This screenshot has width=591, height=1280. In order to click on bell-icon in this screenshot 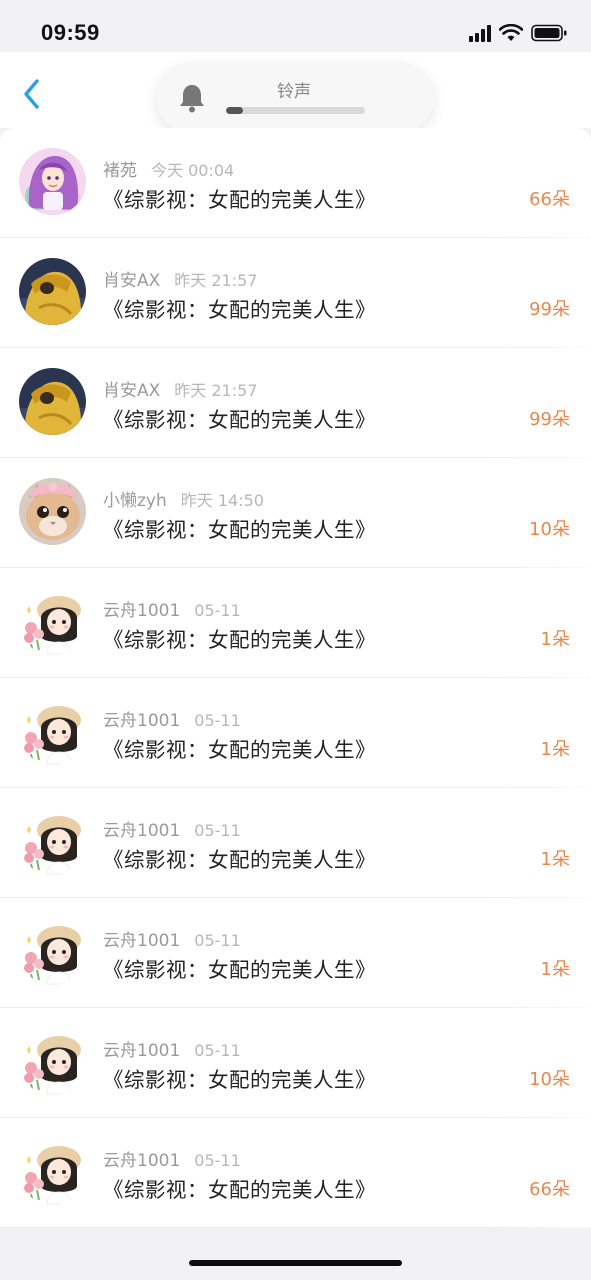, I will do `click(192, 100)`.